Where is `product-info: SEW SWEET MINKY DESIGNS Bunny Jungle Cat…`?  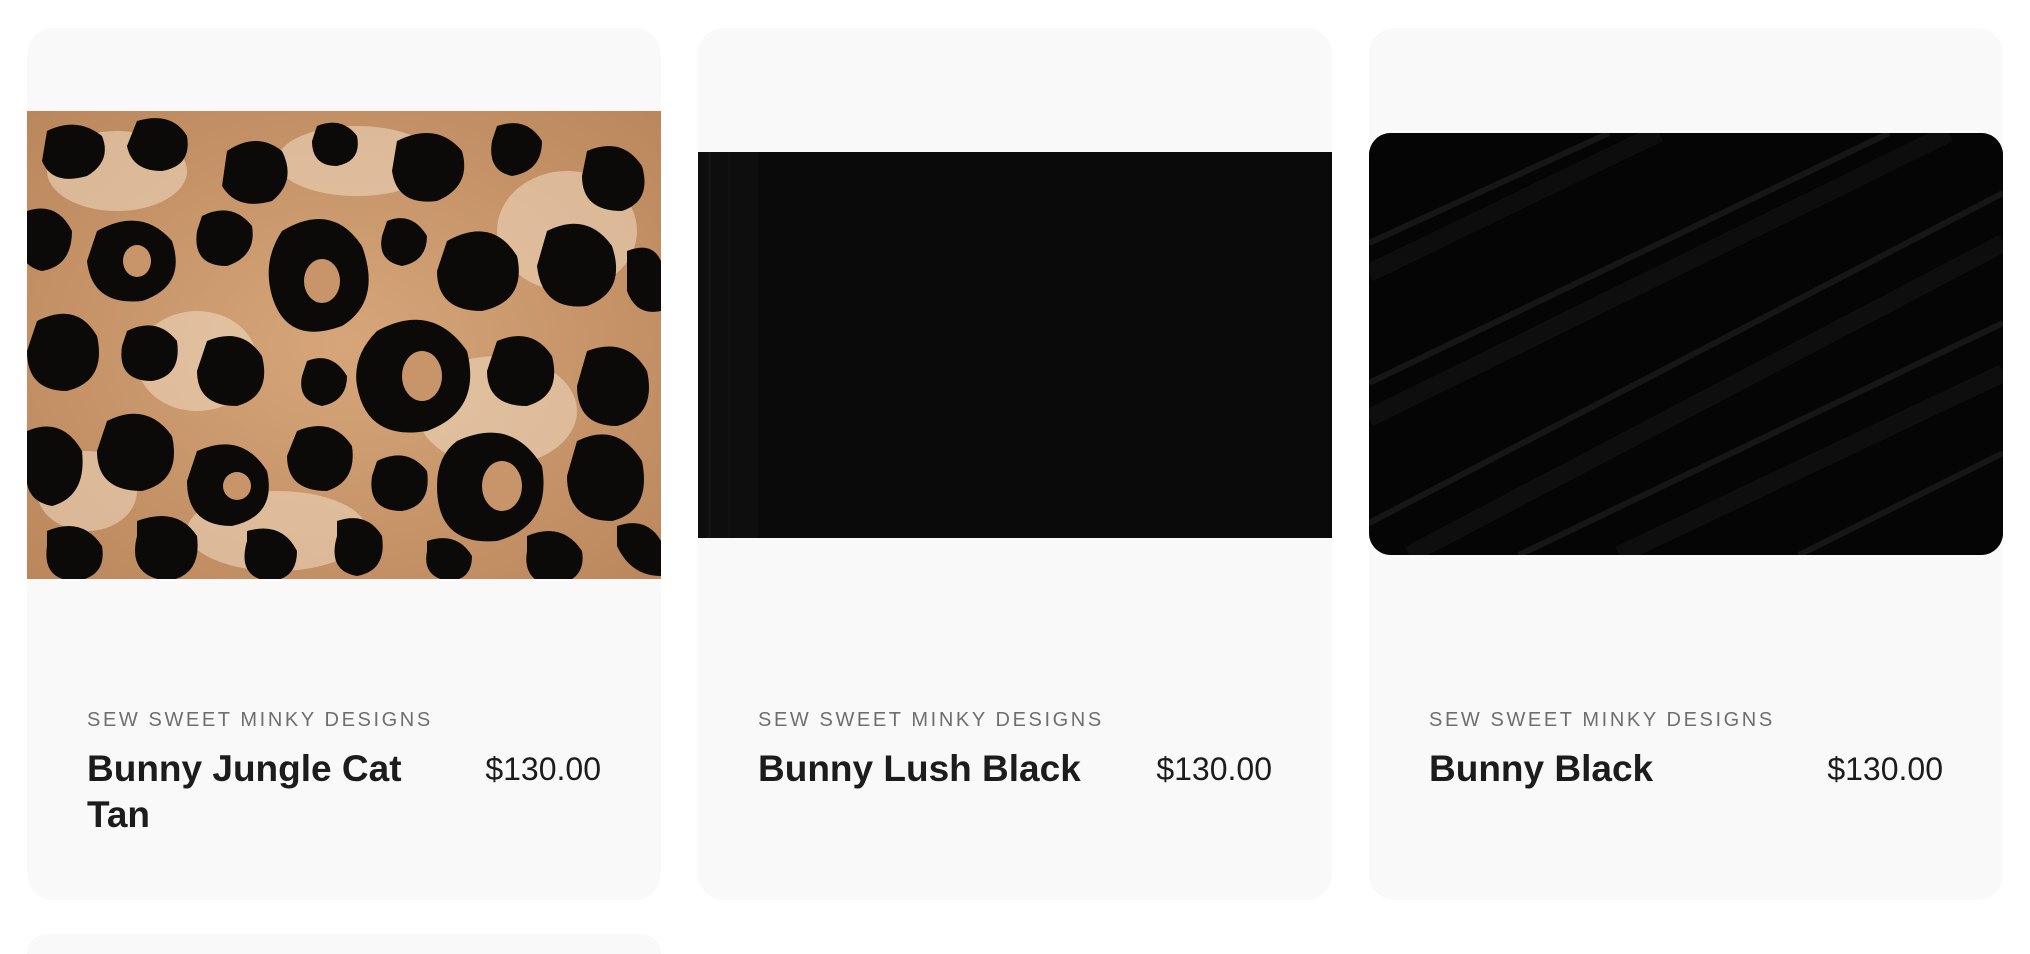
product-info: SEW SWEET MINKY DESIGNS Bunny Jungle Cat… is located at coordinates (344, 773).